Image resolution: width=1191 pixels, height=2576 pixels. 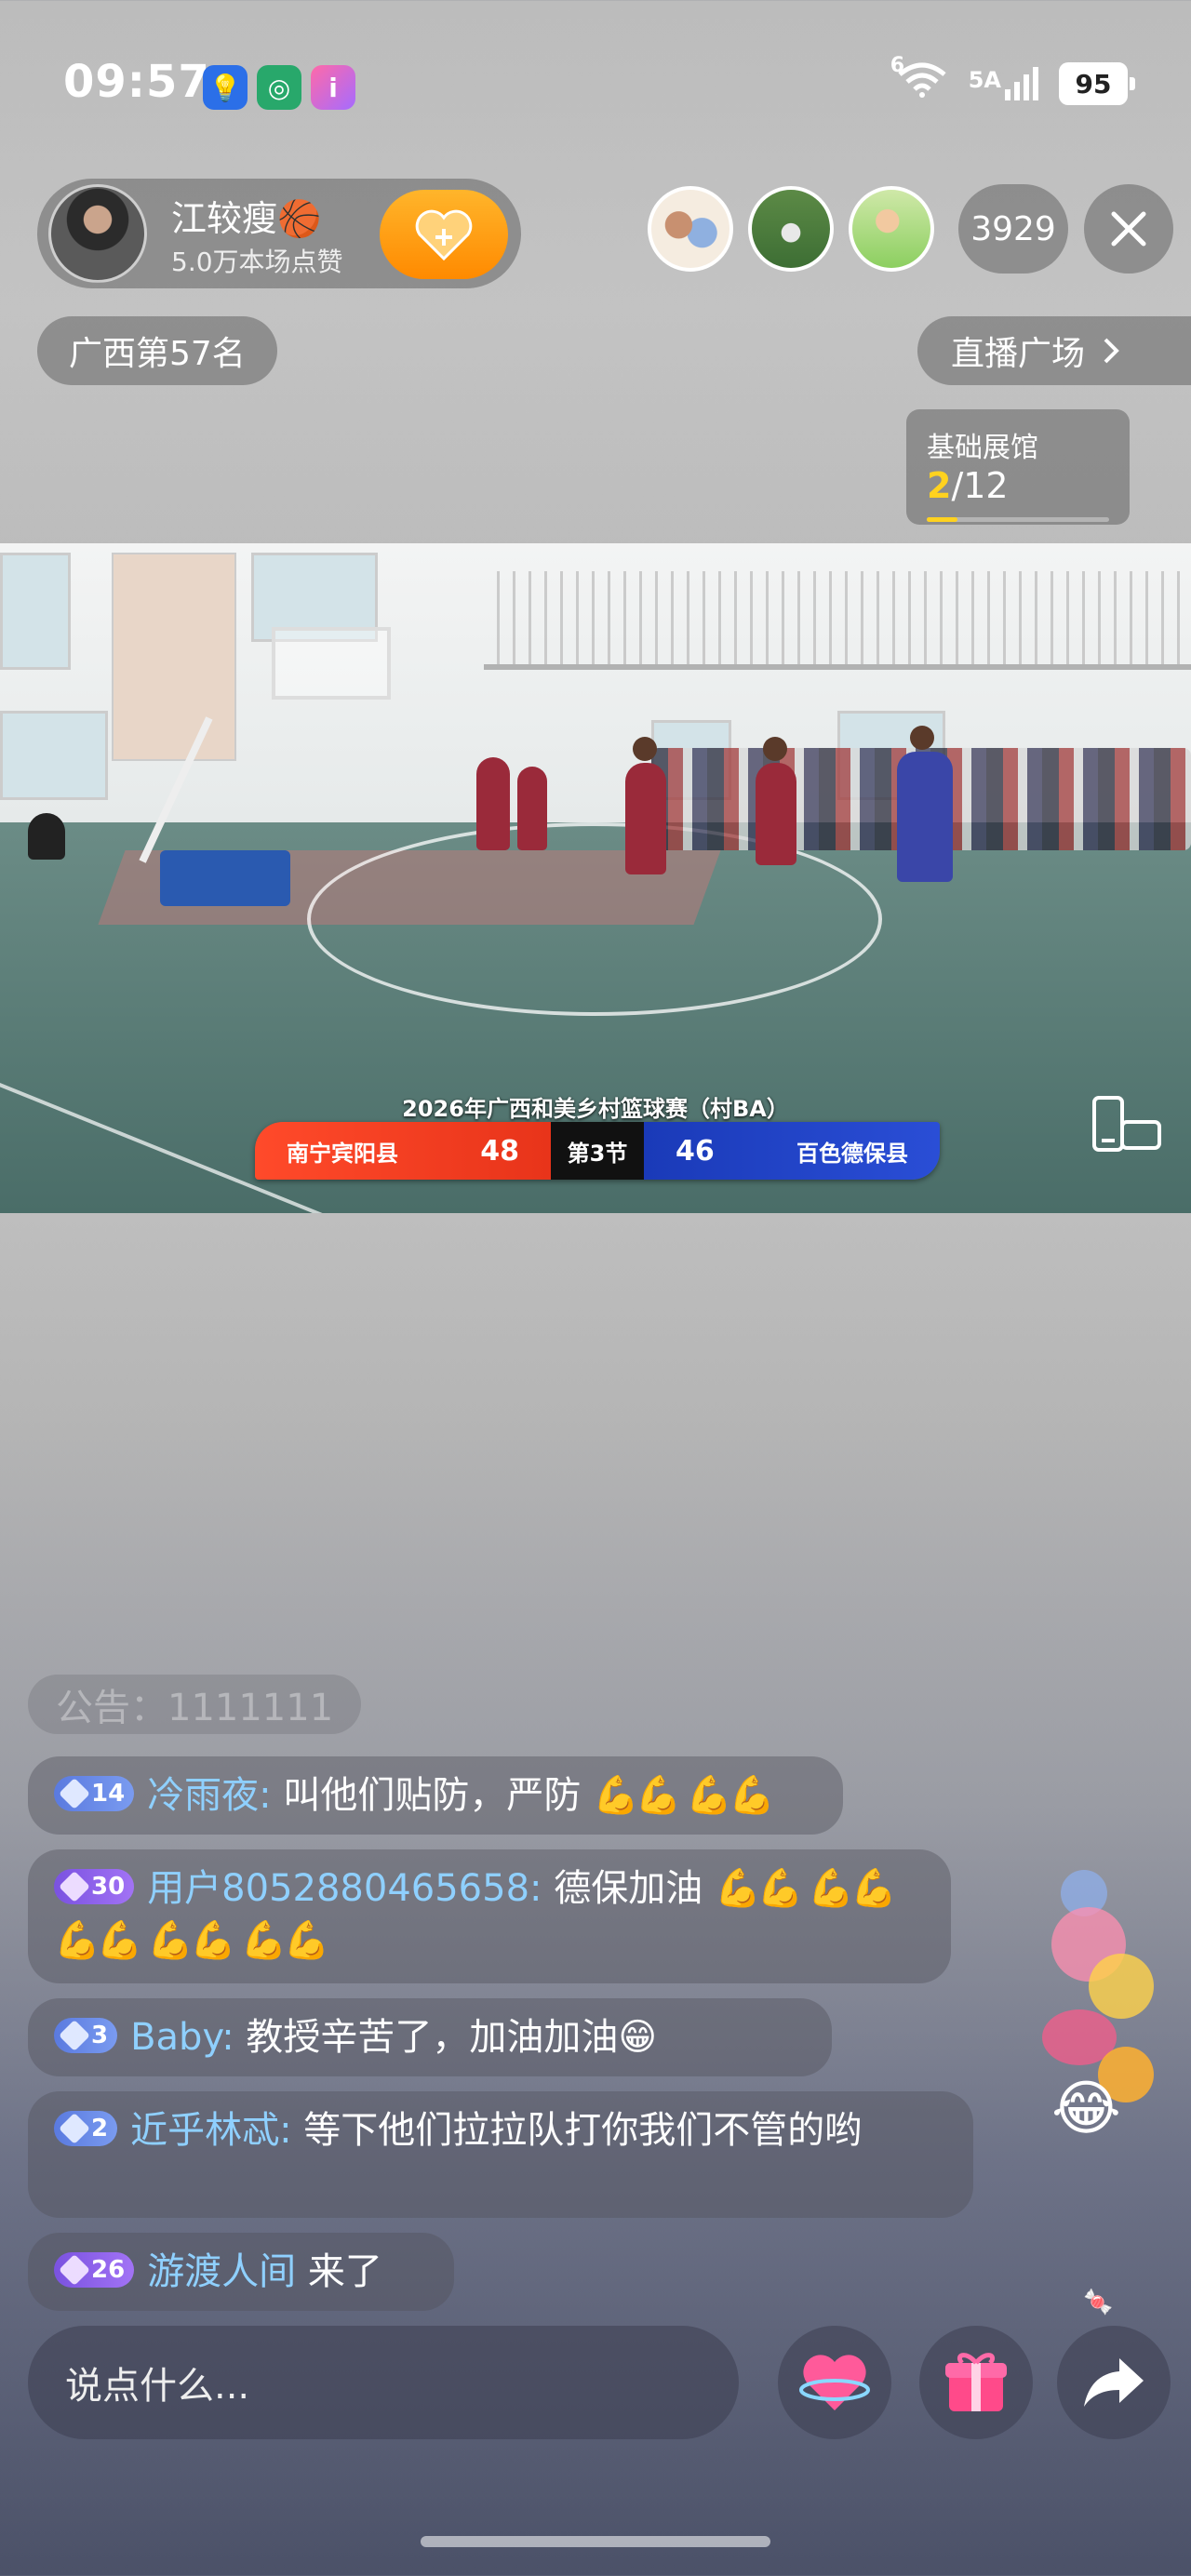 I want to click on share-button, so click(x=1114, y=2382).